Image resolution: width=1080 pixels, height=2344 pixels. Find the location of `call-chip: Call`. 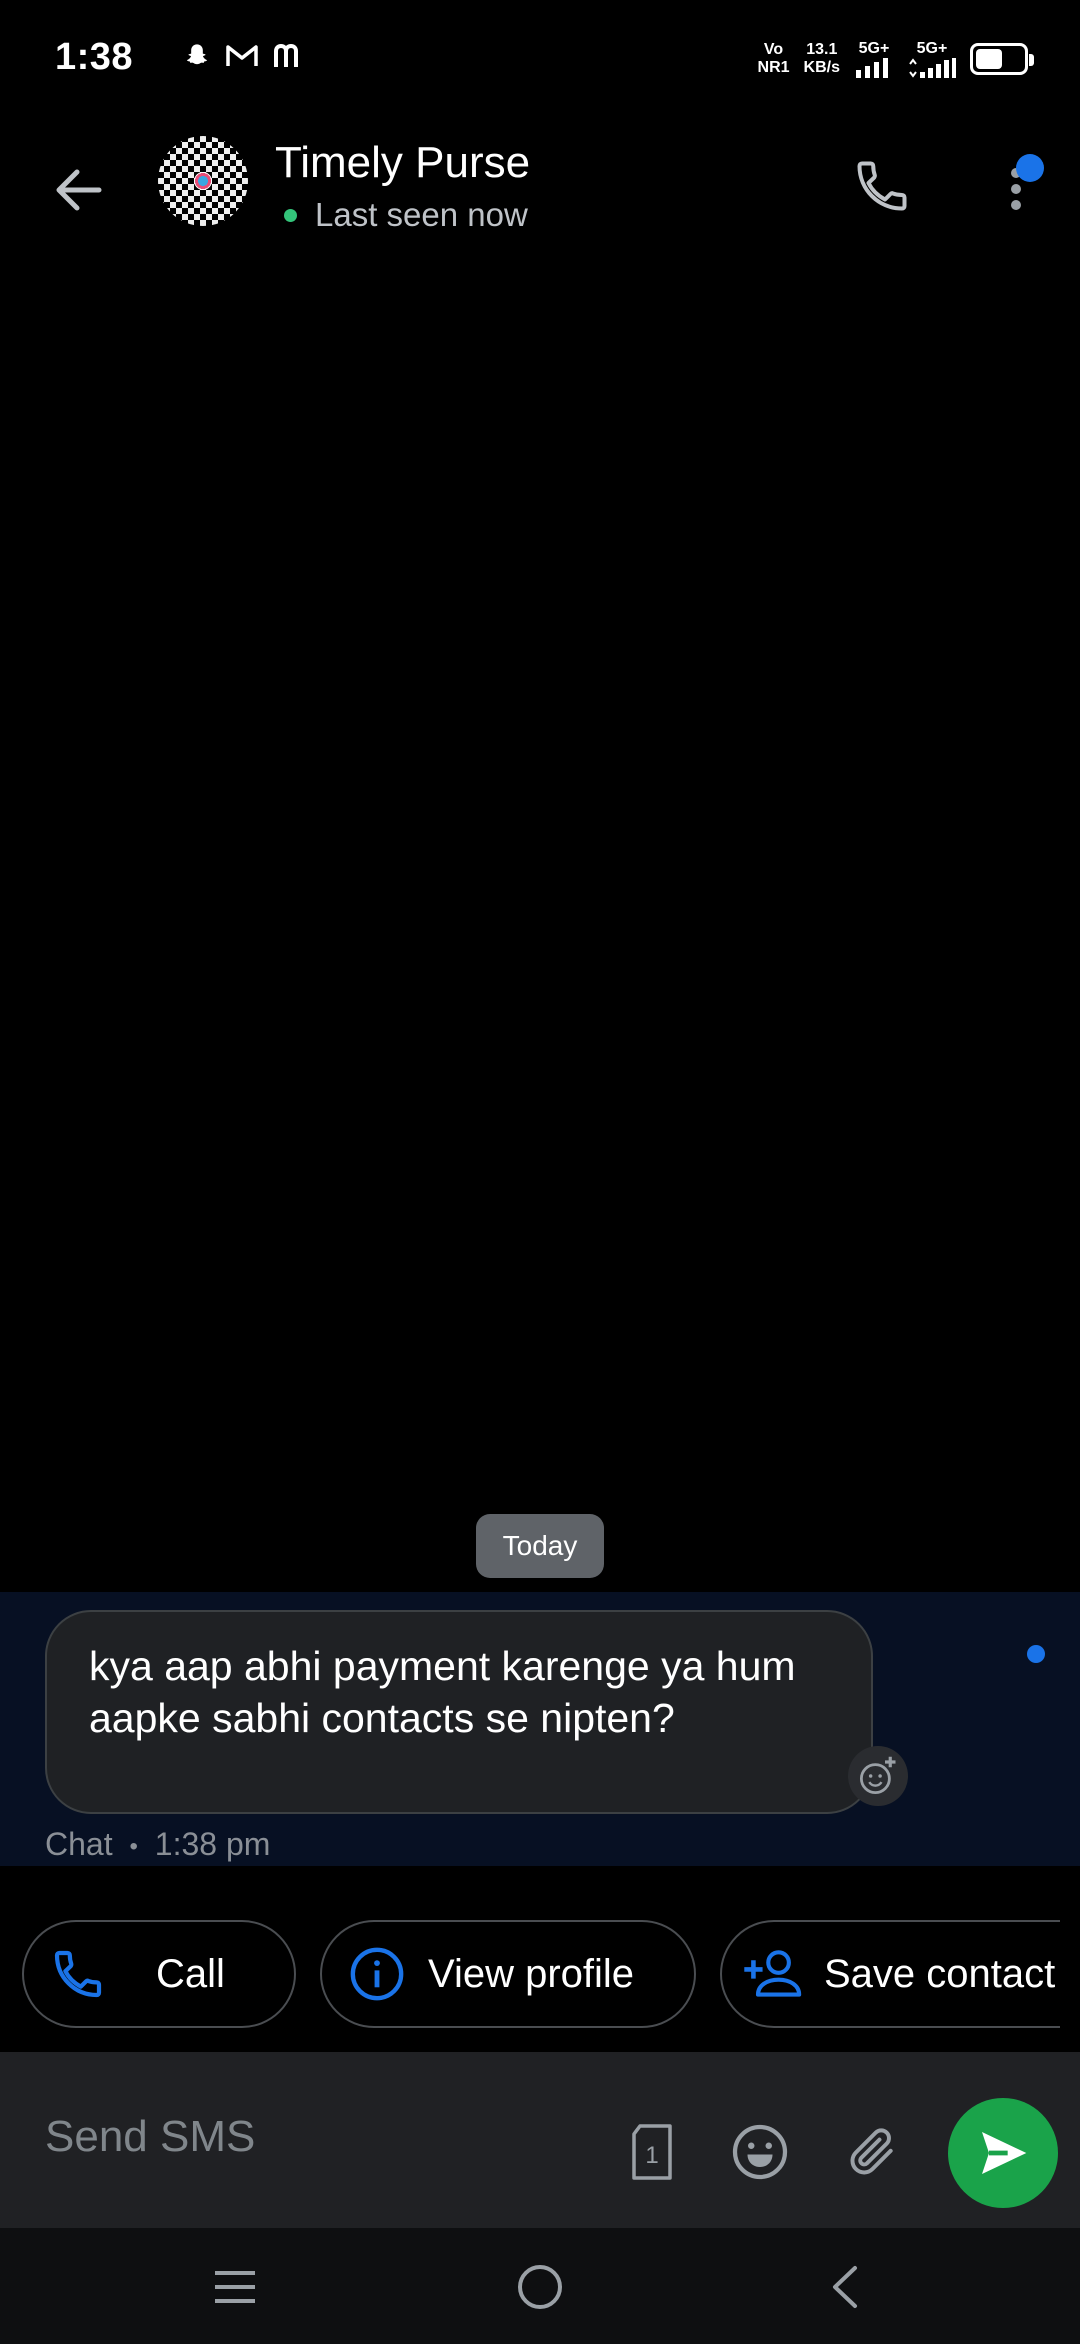

call-chip: Call is located at coordinates (159, 1974).